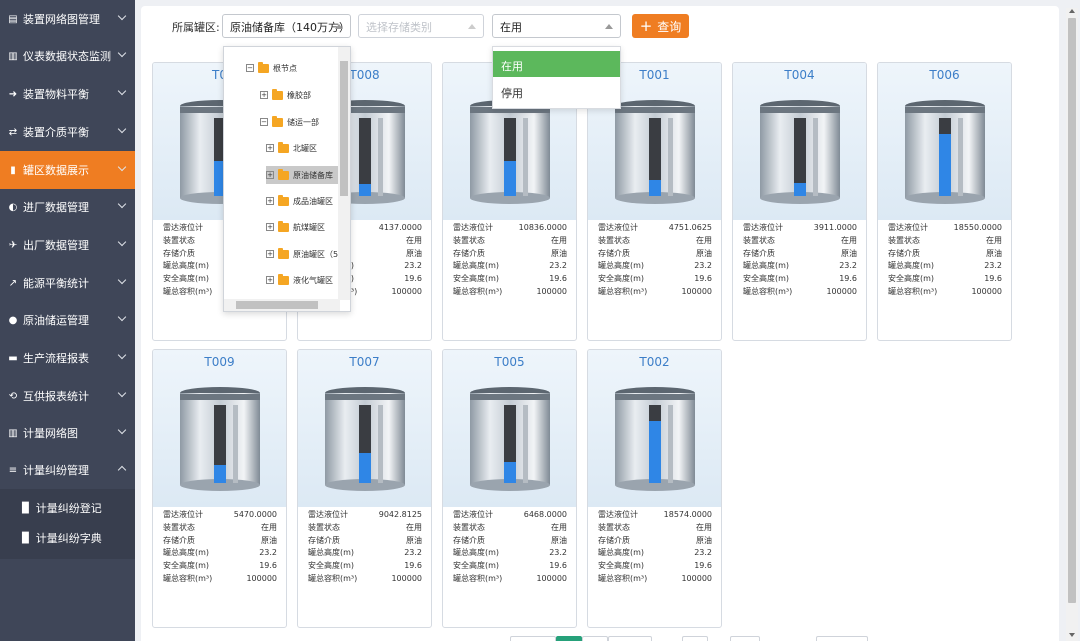  Describe the element at coordinates (67, 358) in the screenshot. I see `sidebar-item: ▬ 生产流程报表` at that location.